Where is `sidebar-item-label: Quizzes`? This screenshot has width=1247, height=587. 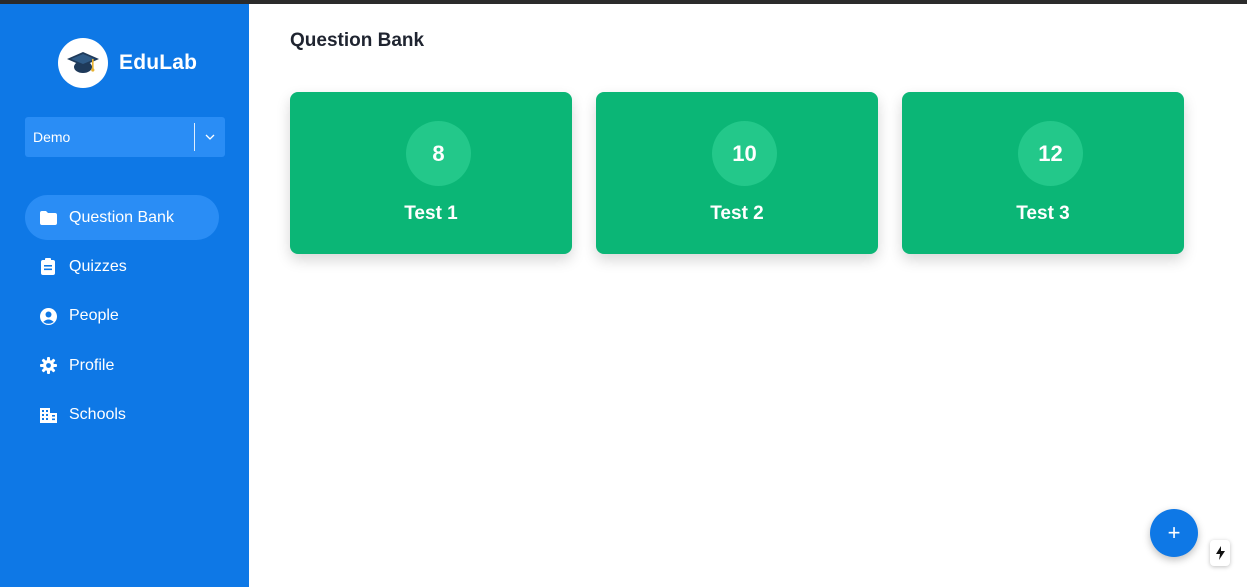 sidebar-item-label: Quizzes is located at coordinates (98, 266).